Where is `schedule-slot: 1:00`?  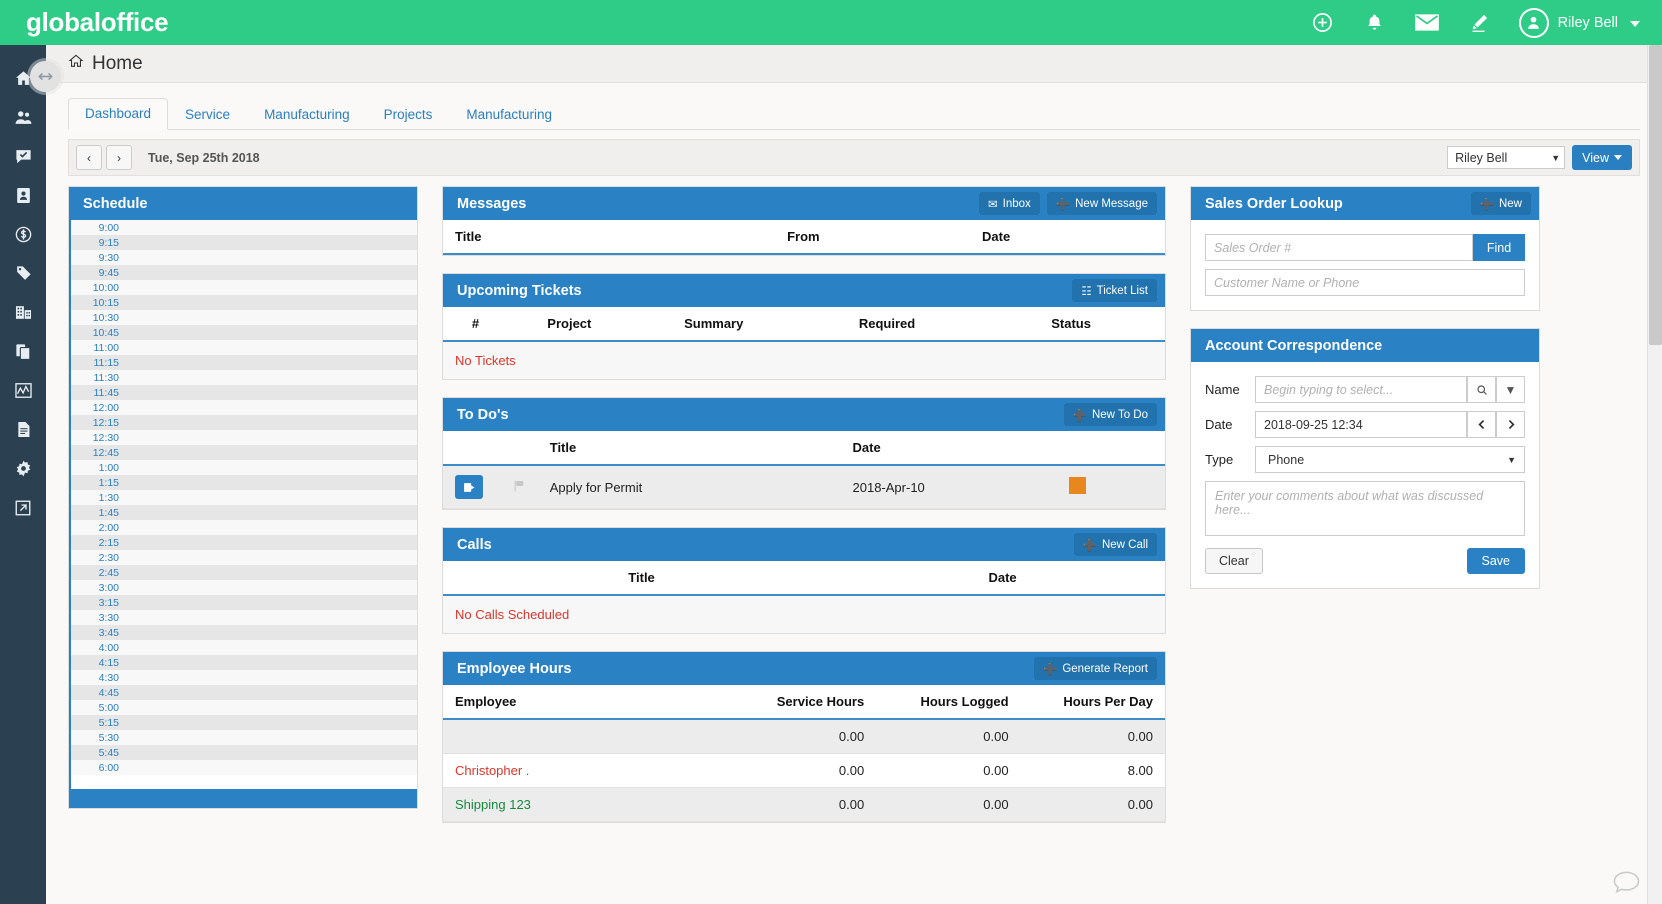
schedule-slot: 1:00 is located at coordinates (244, 467).